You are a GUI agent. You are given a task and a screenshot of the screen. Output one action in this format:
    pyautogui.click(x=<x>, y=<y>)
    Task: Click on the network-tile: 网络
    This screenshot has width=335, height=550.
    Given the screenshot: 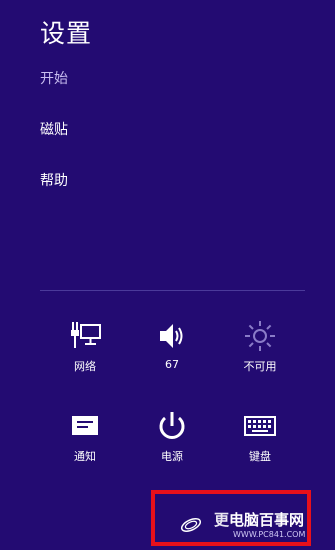 What is the action you would take?
    pyautogui.click(x=85, y=346)
    